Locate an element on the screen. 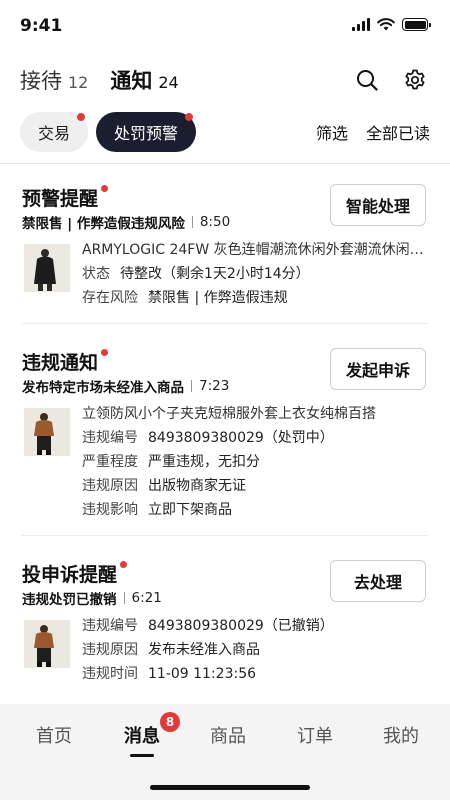 This screenshot has width=450, height=800. detail-row: 违规原因 发布未经准入商品 is located at coordinates (256, 650).